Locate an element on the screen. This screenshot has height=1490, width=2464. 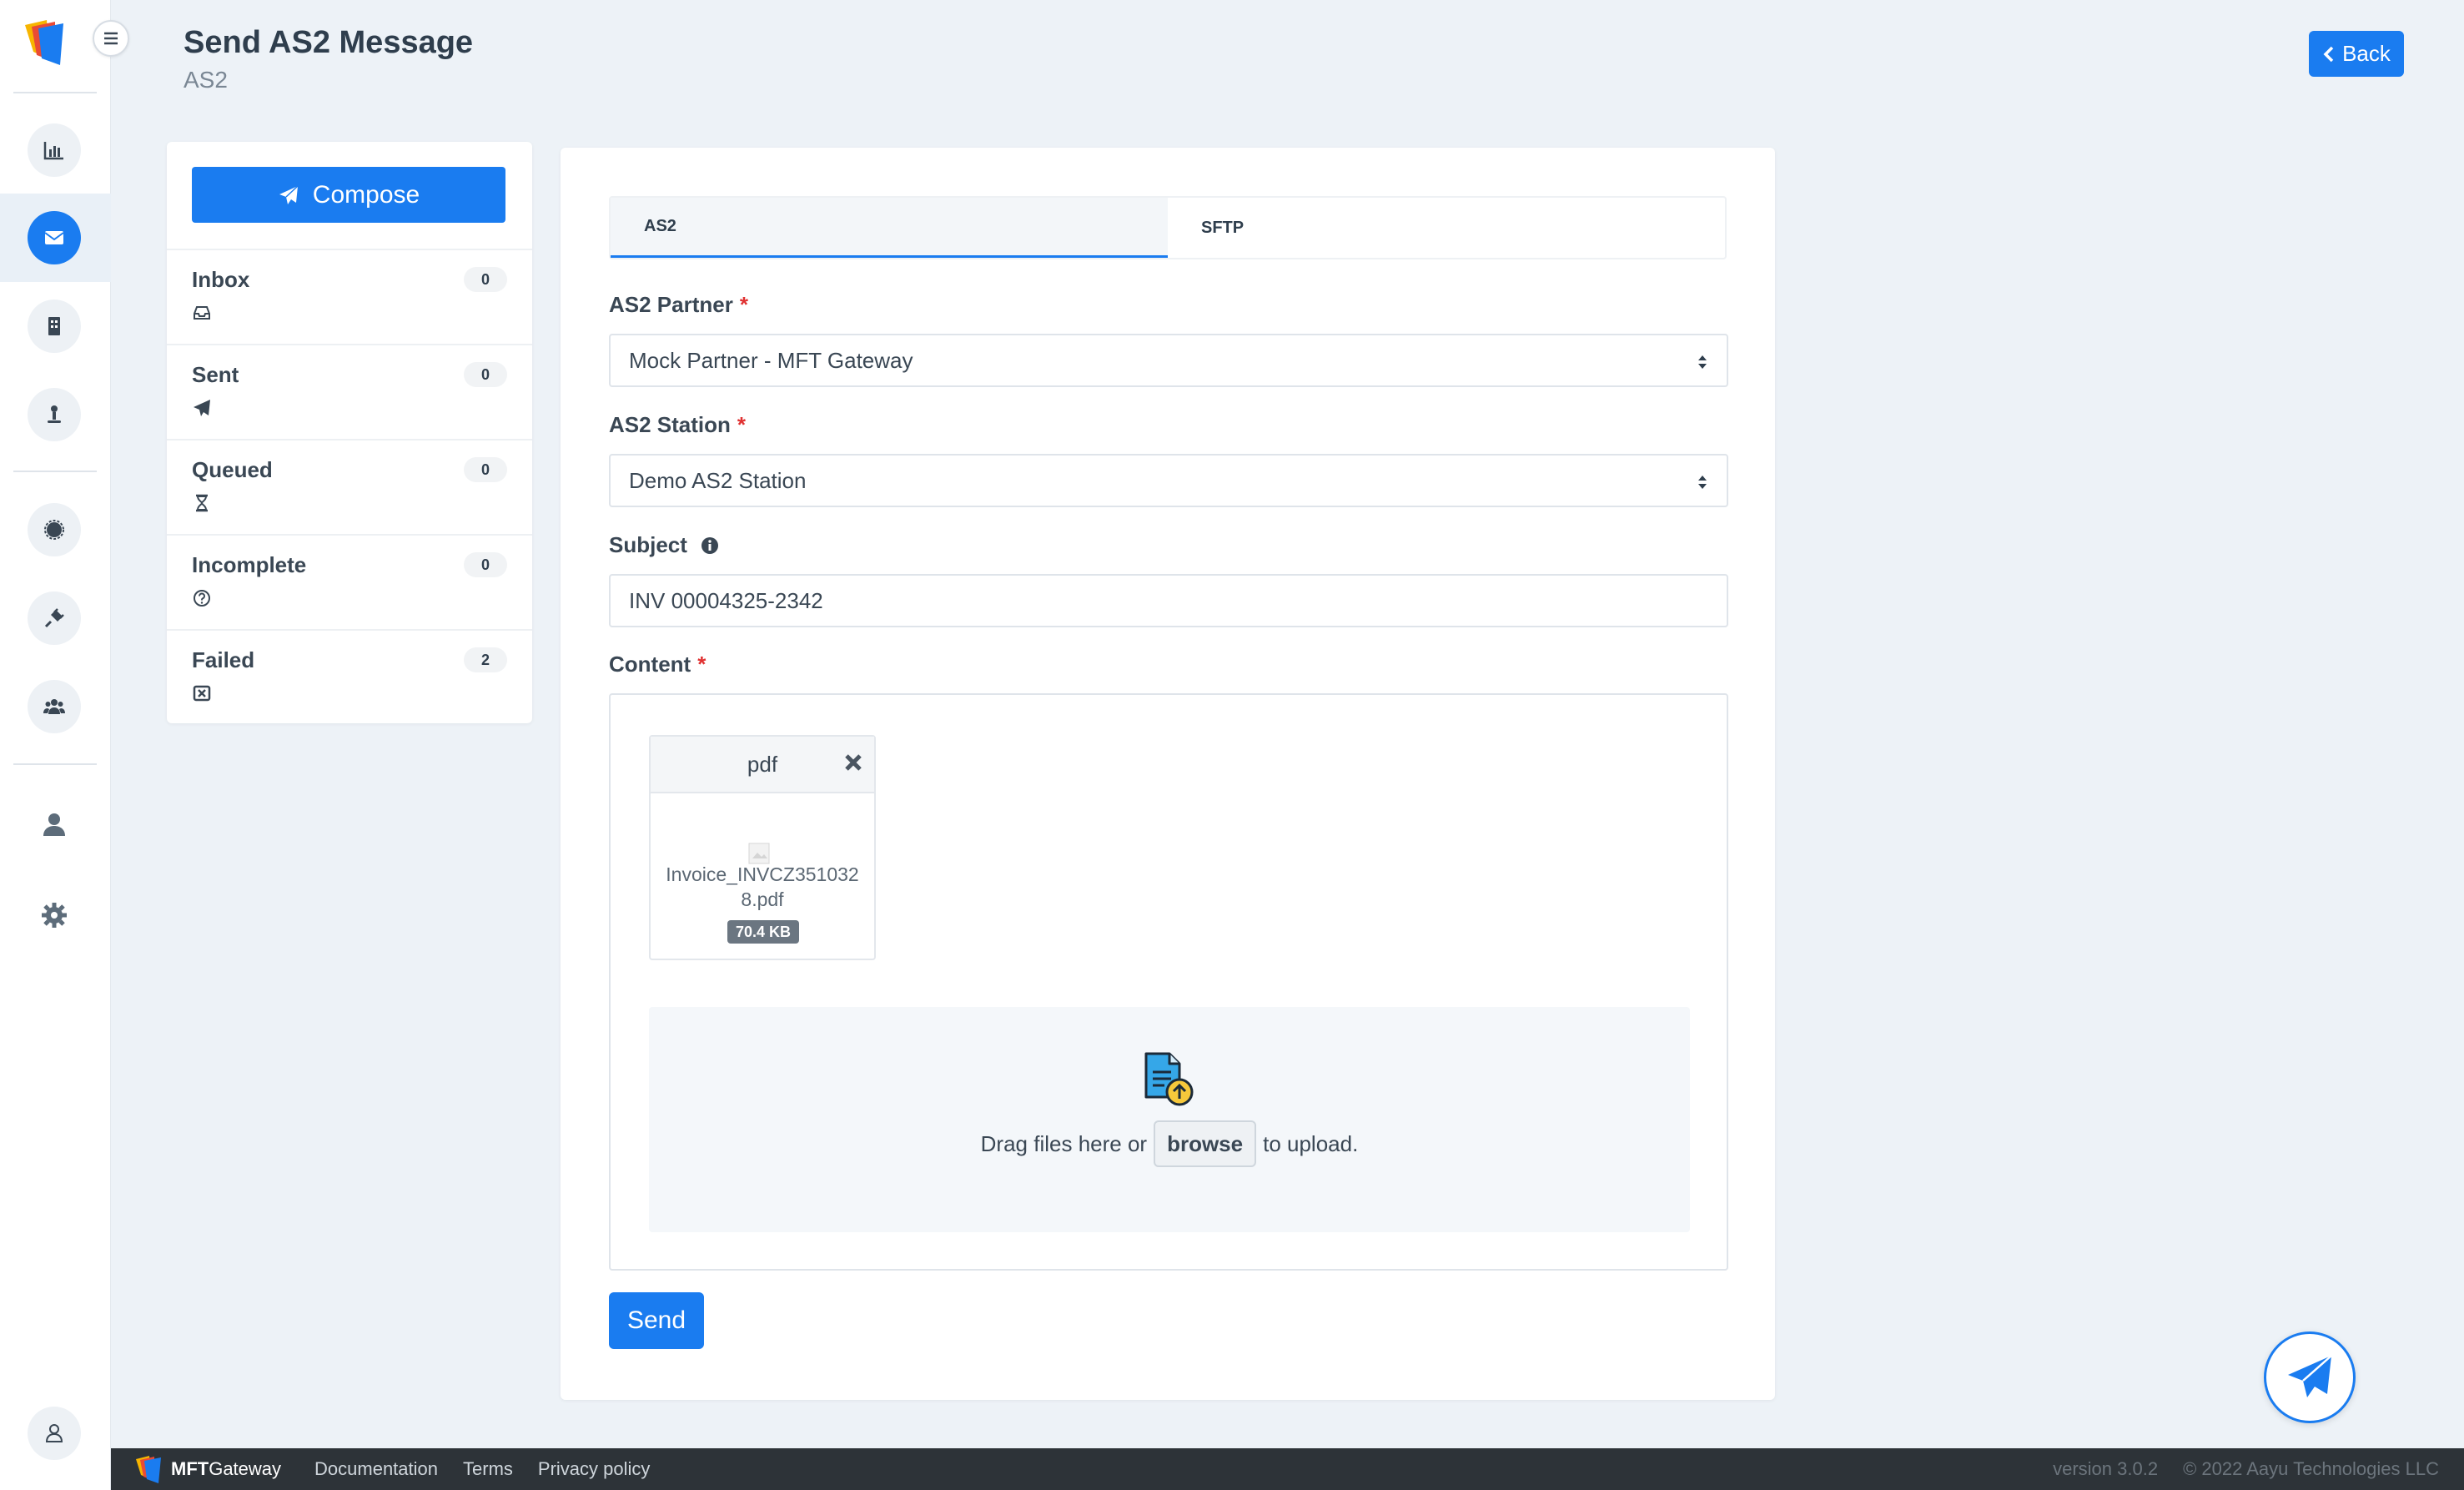
tab-as2: AS2 is located at coordinates (890, 228).